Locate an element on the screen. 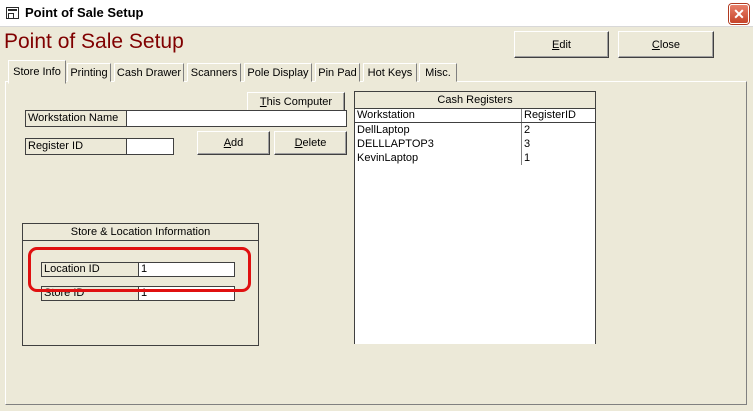 The height and width of the screenshot is (411, 753). this-computer-label: This Computer is located at coordinates (296, 102).